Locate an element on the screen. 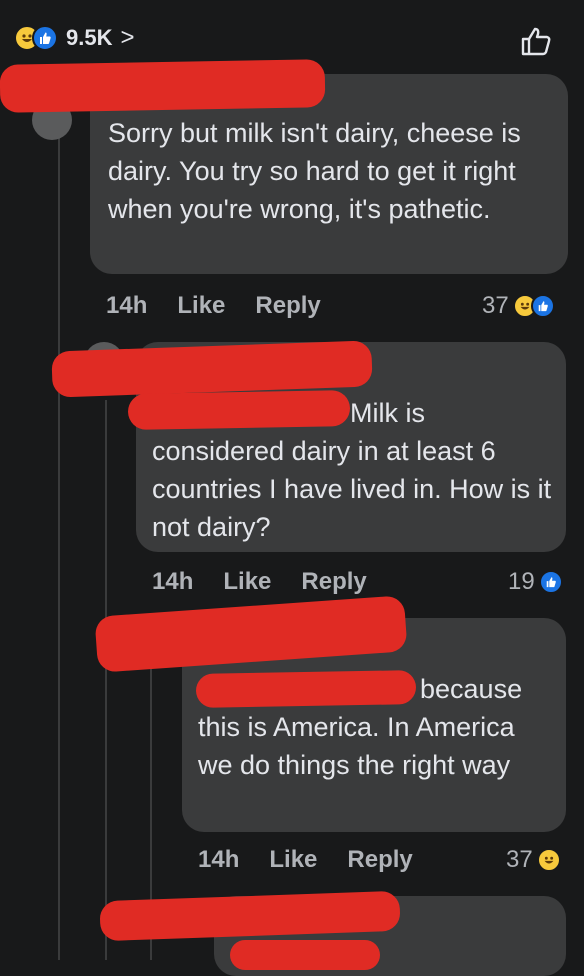 The height and width of the screenshot is (976, 584). reaction-count: 19 is located at coordinates (521, 581).